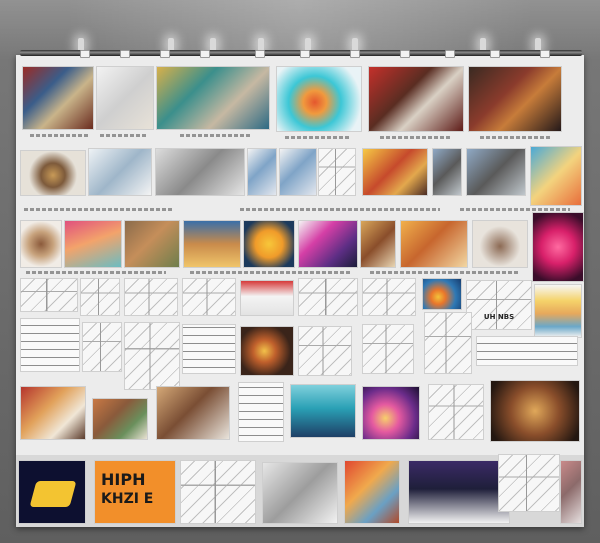 Image resolution: width=600 pixels, height=543 pixels. I want to click on photo-tile-magenta-flower, so click(328, 244).